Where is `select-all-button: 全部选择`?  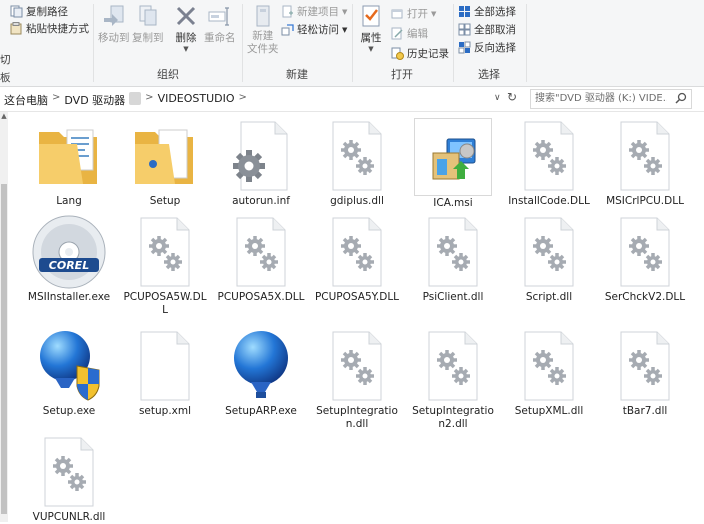 select-all-button: 全部选择 is located at coordinates (487, 11).